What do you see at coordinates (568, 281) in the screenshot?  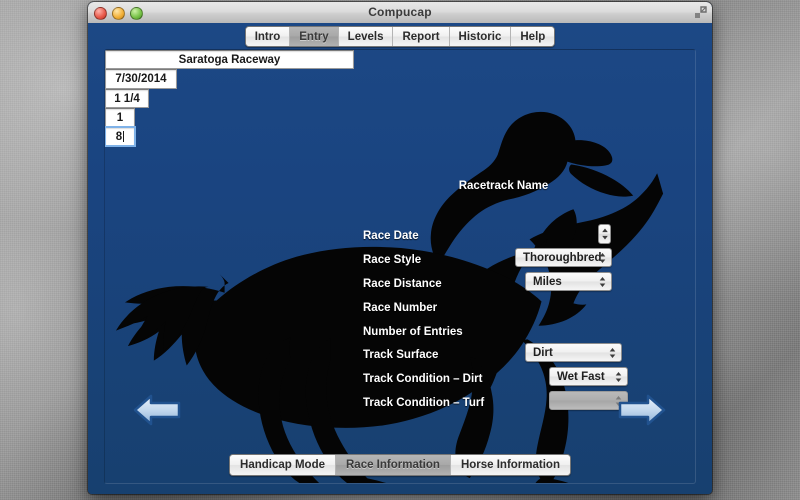 I see `race-distance-unit-popup: Miles` at bounding box center [568, 281].